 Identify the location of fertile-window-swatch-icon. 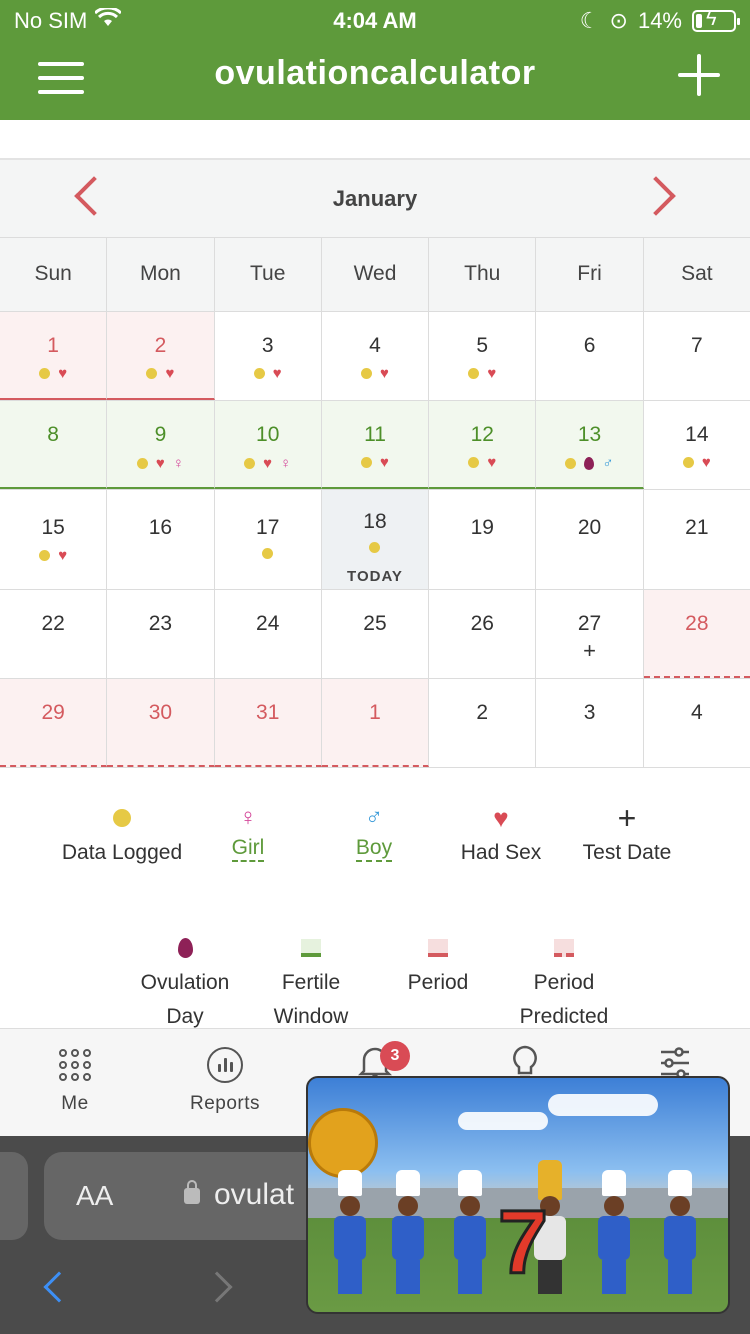
(311, 948).